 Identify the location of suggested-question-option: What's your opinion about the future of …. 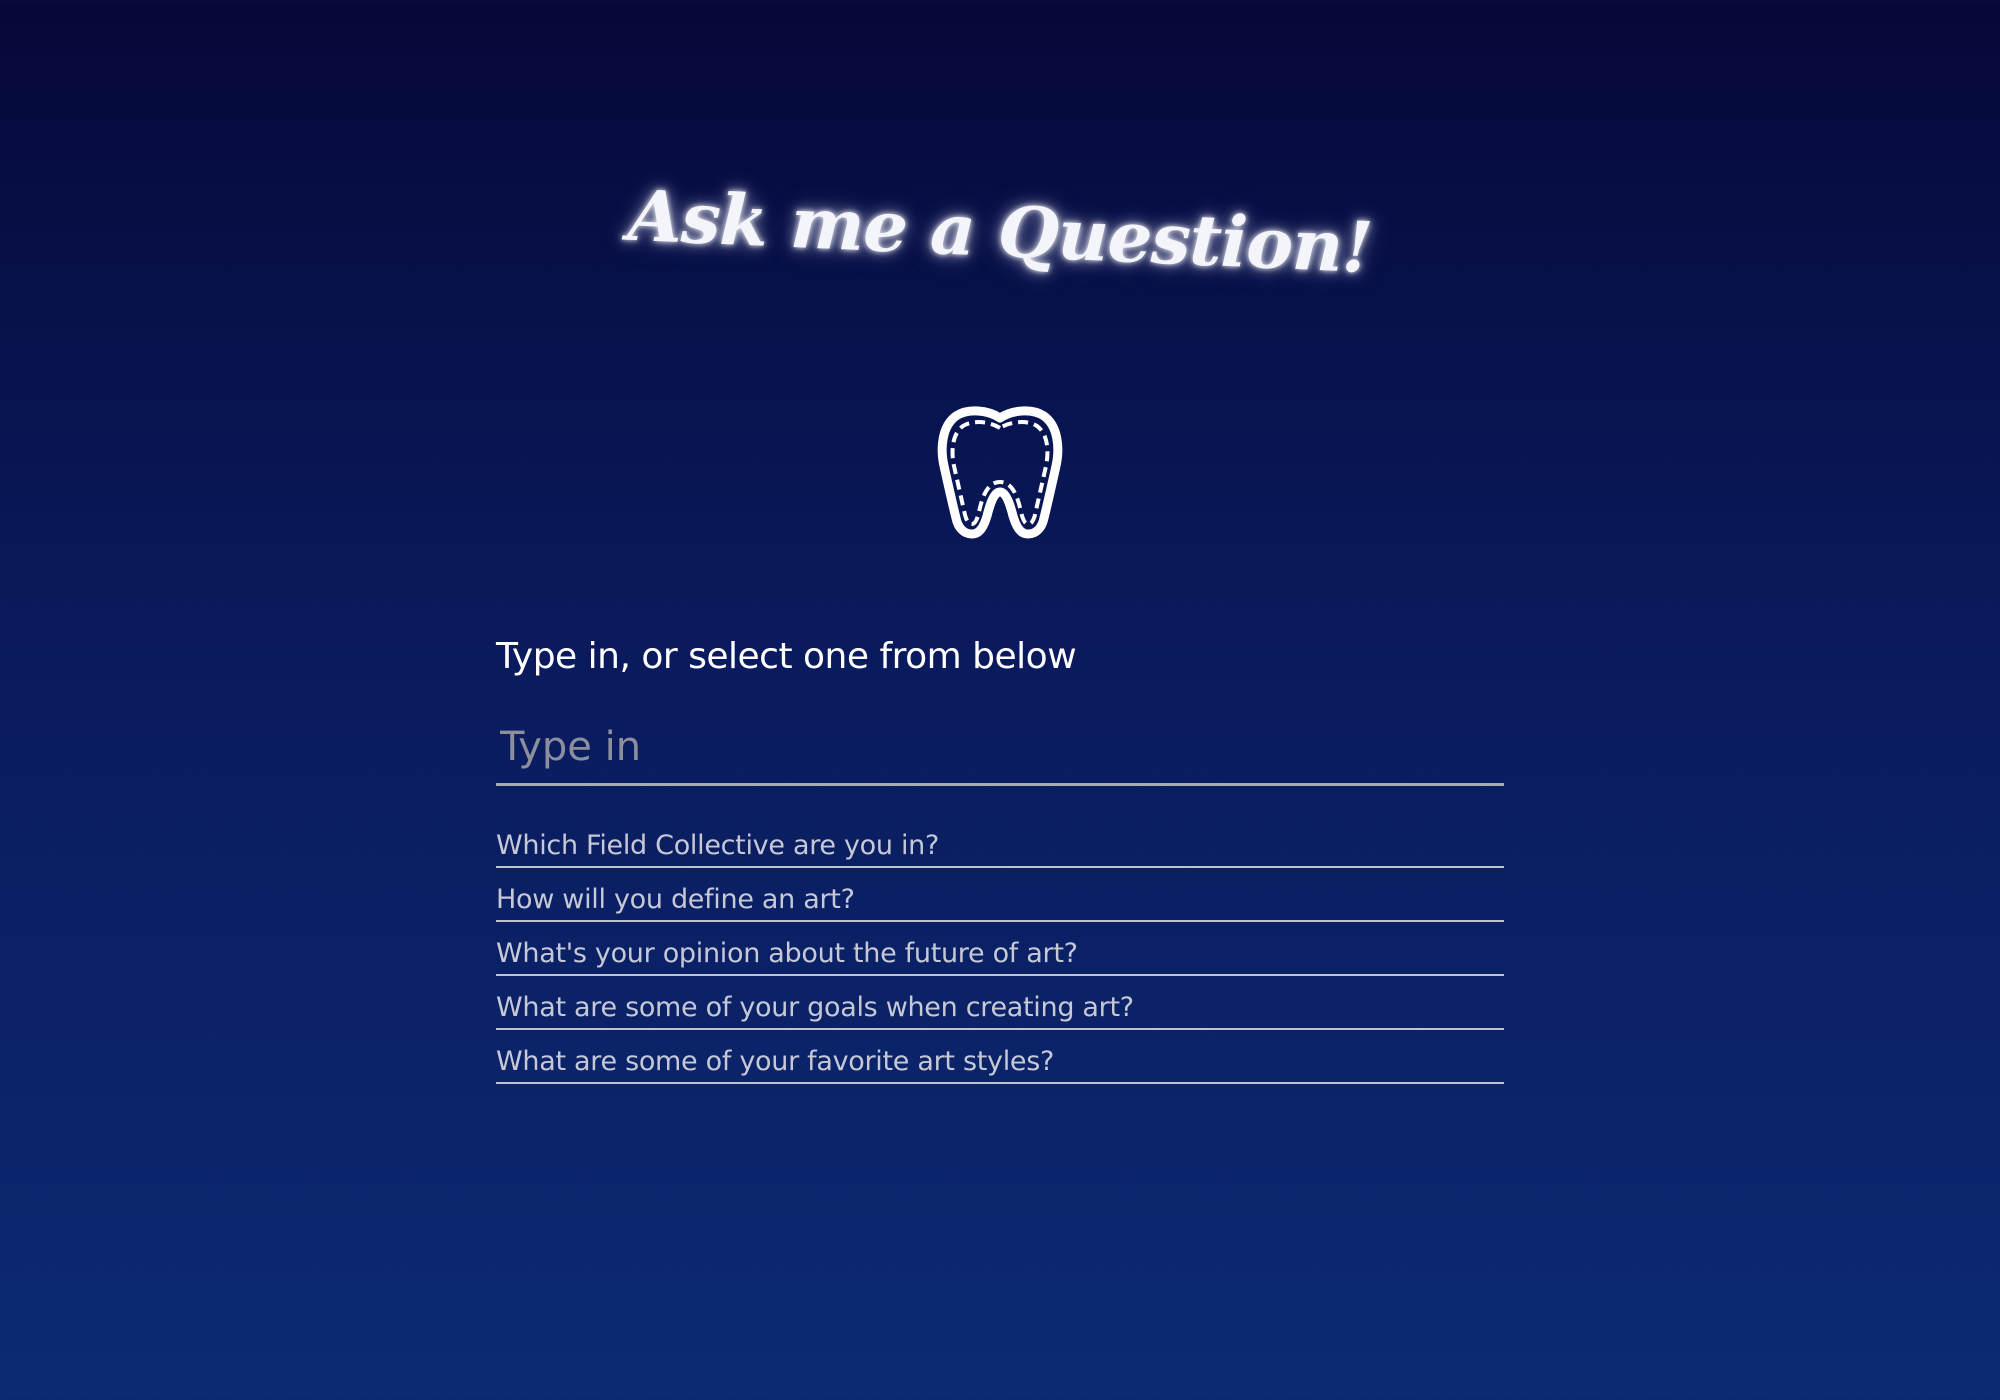
(1000, 950).